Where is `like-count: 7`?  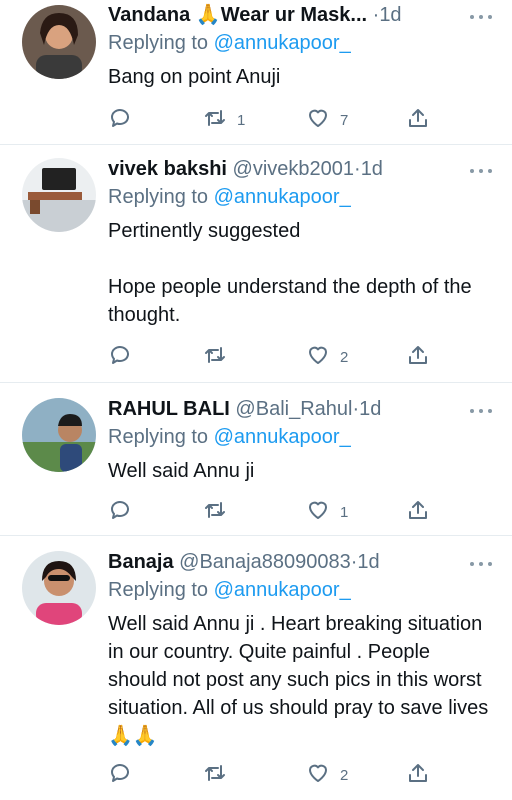
like-count: 7 is located at coordinates (344, 120).